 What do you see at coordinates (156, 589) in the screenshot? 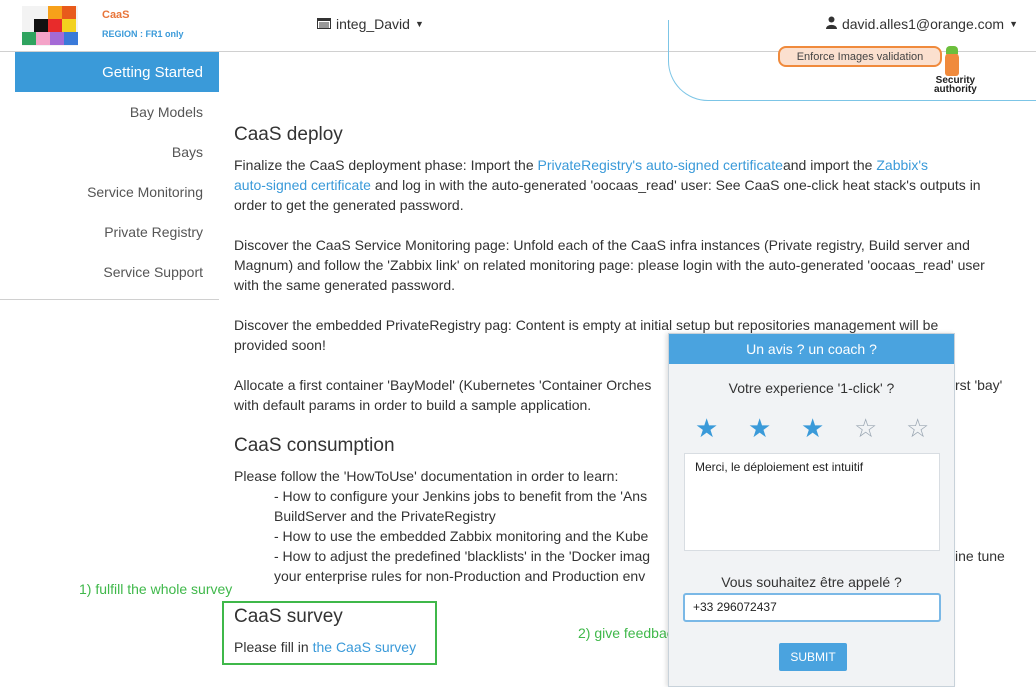
I see `annotation-survey: 1) fulfill the whole survey` at bounding box center [156, 589].